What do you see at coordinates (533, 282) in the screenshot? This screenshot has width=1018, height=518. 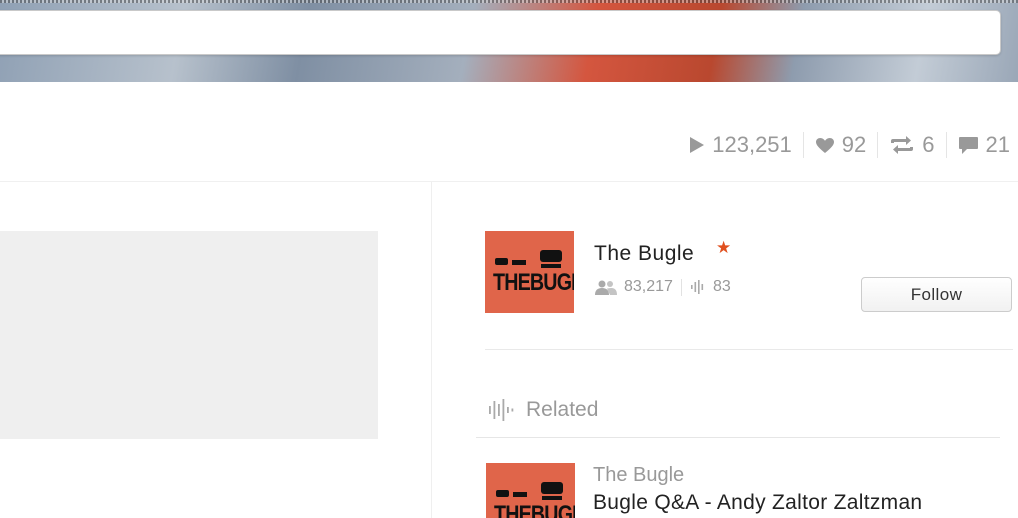 I see `avatar-text: THEBUGLE` at bounding box center [533, 282].